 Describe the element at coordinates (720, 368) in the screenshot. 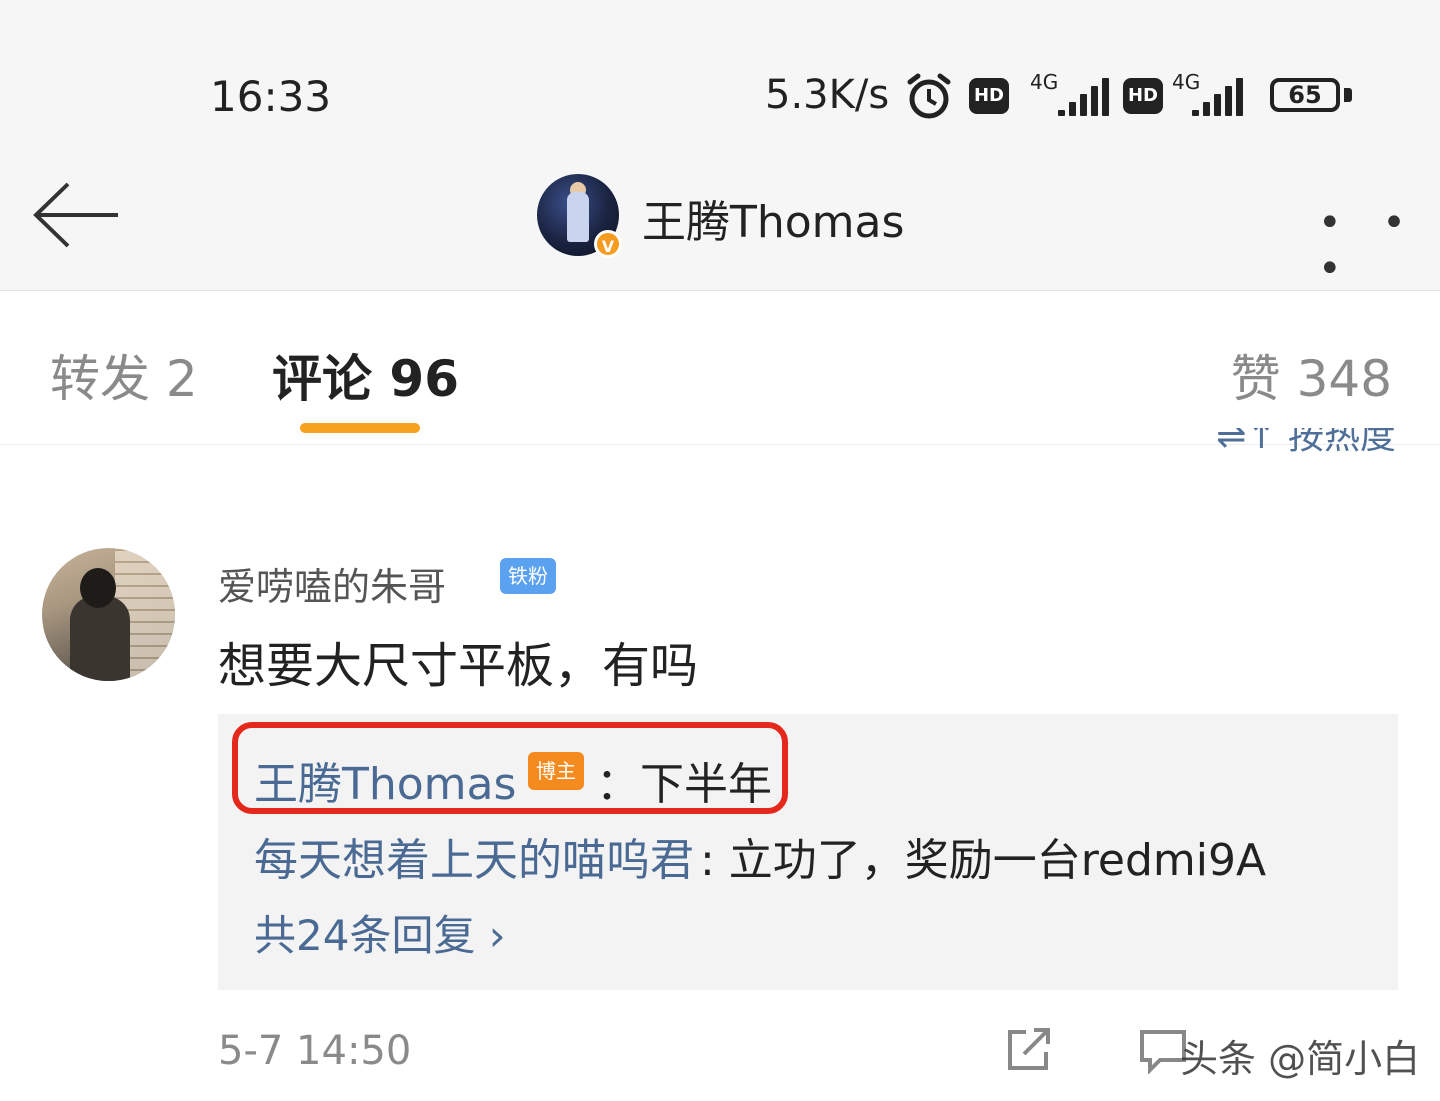

I see `tab-bar: 转发 2 评论 96 赞 348` at that location.